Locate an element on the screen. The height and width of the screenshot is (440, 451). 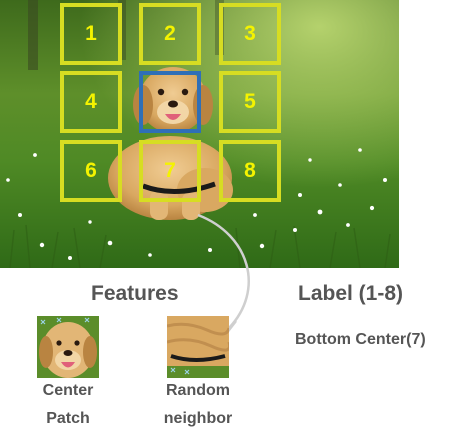
grid-cell-1: 1 is located at coordinates (91, 34).